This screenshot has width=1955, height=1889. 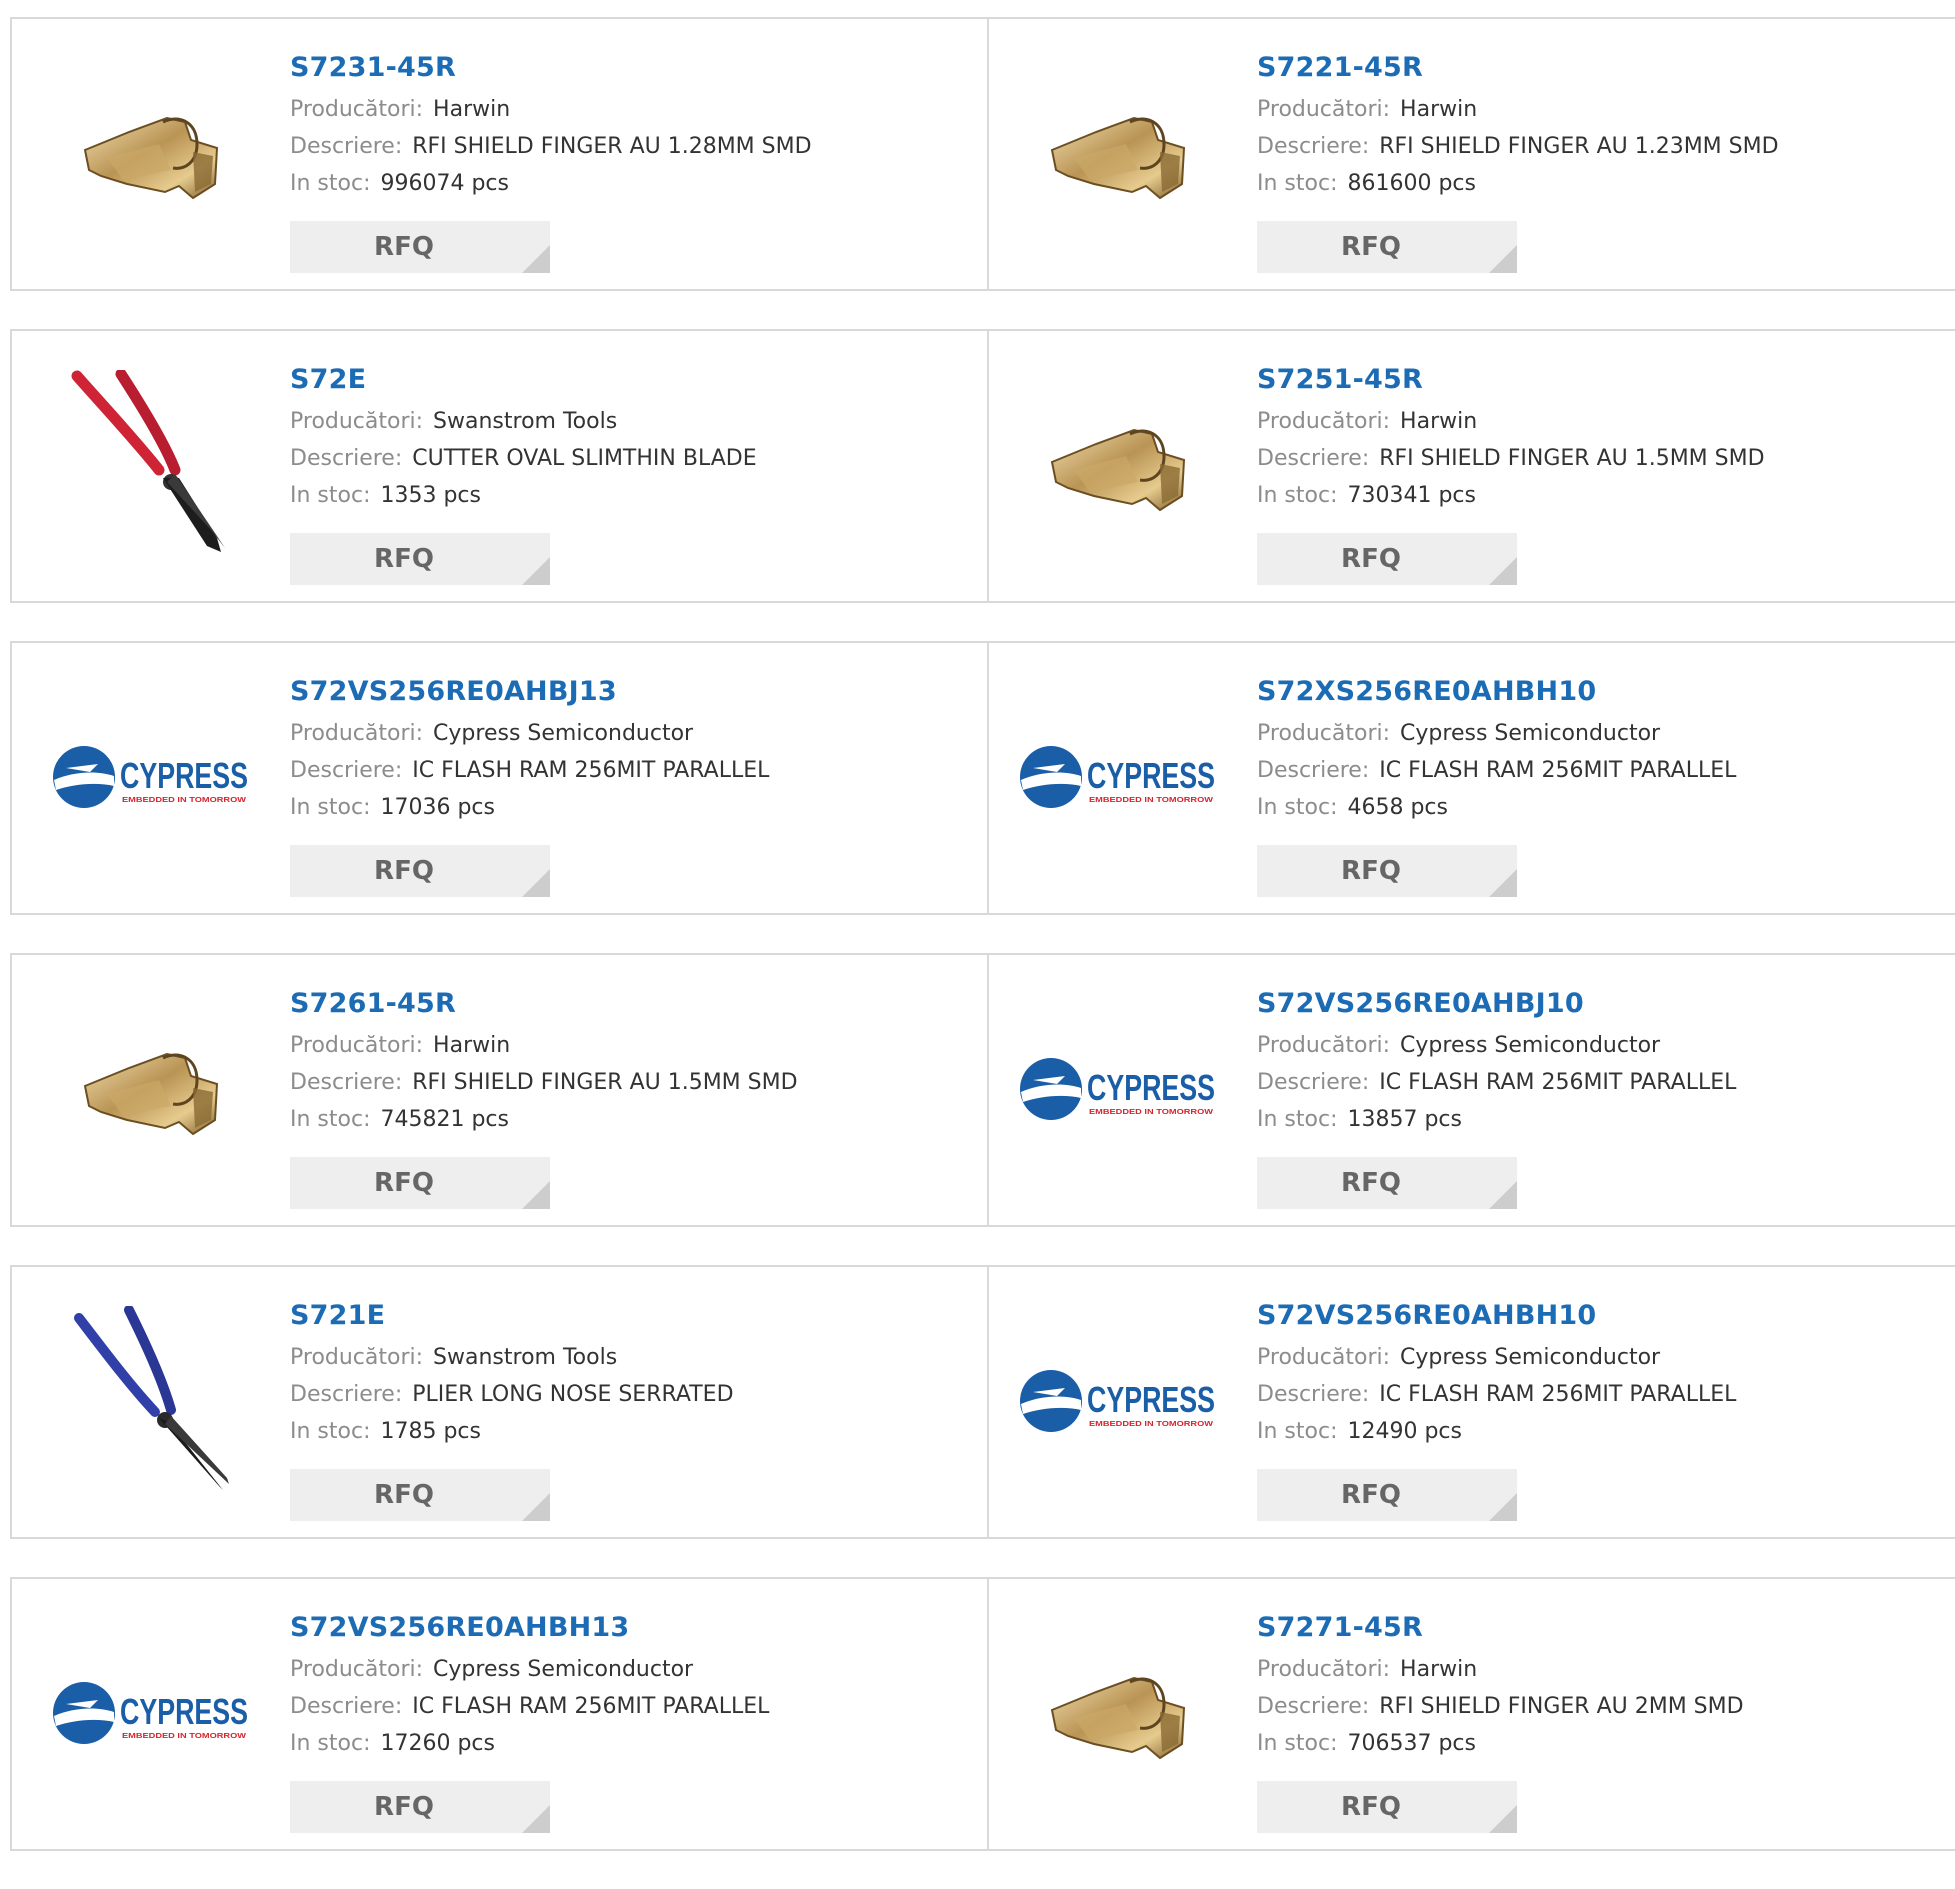 What do you see at coordinates (633, 1006) in the screenshot?
I see `part-number-link: S7261-45R` at bounding box center [633, 1006].